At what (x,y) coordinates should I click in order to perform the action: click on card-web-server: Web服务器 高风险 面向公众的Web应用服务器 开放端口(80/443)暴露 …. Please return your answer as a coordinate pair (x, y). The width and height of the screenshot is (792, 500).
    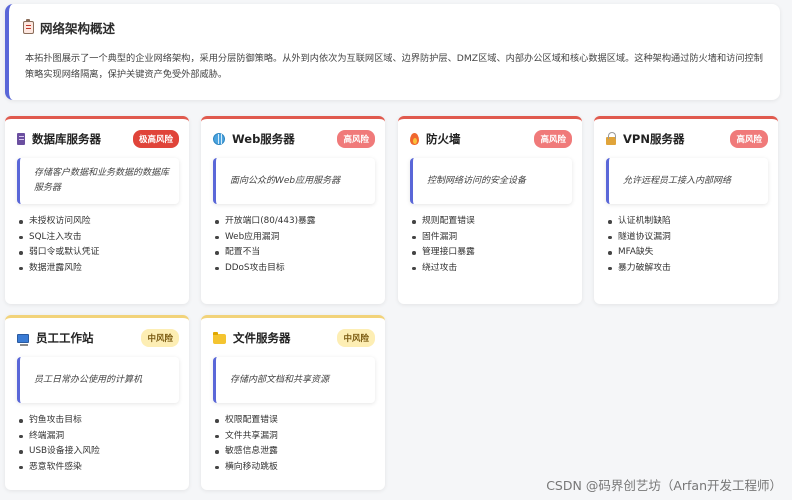
    Looking at the image, I should click on (293, 210).